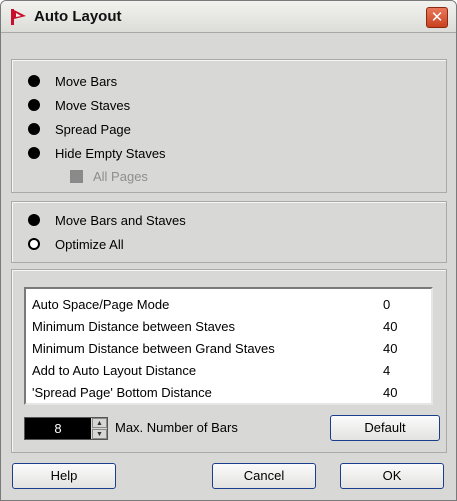  I want to click on option-label: Optimize All, so click(89, 244).